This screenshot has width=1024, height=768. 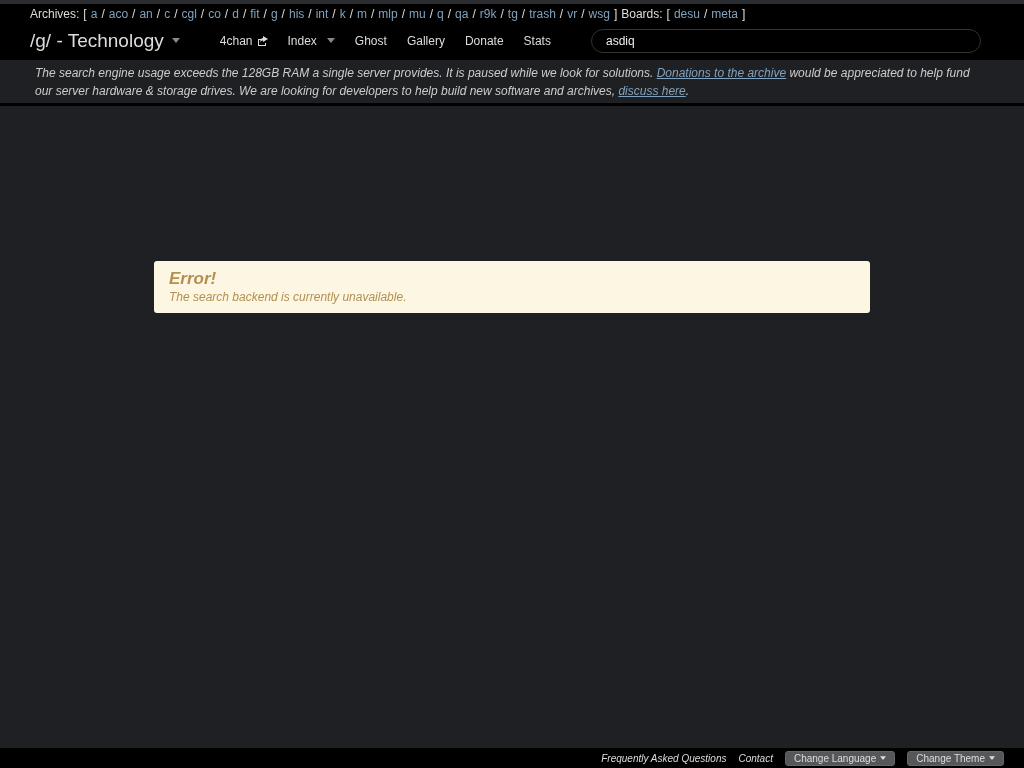 What do you see at coordinates (462, 13) in the screenshot?
I see `board-link: qa` at bounding box center [462, 13].